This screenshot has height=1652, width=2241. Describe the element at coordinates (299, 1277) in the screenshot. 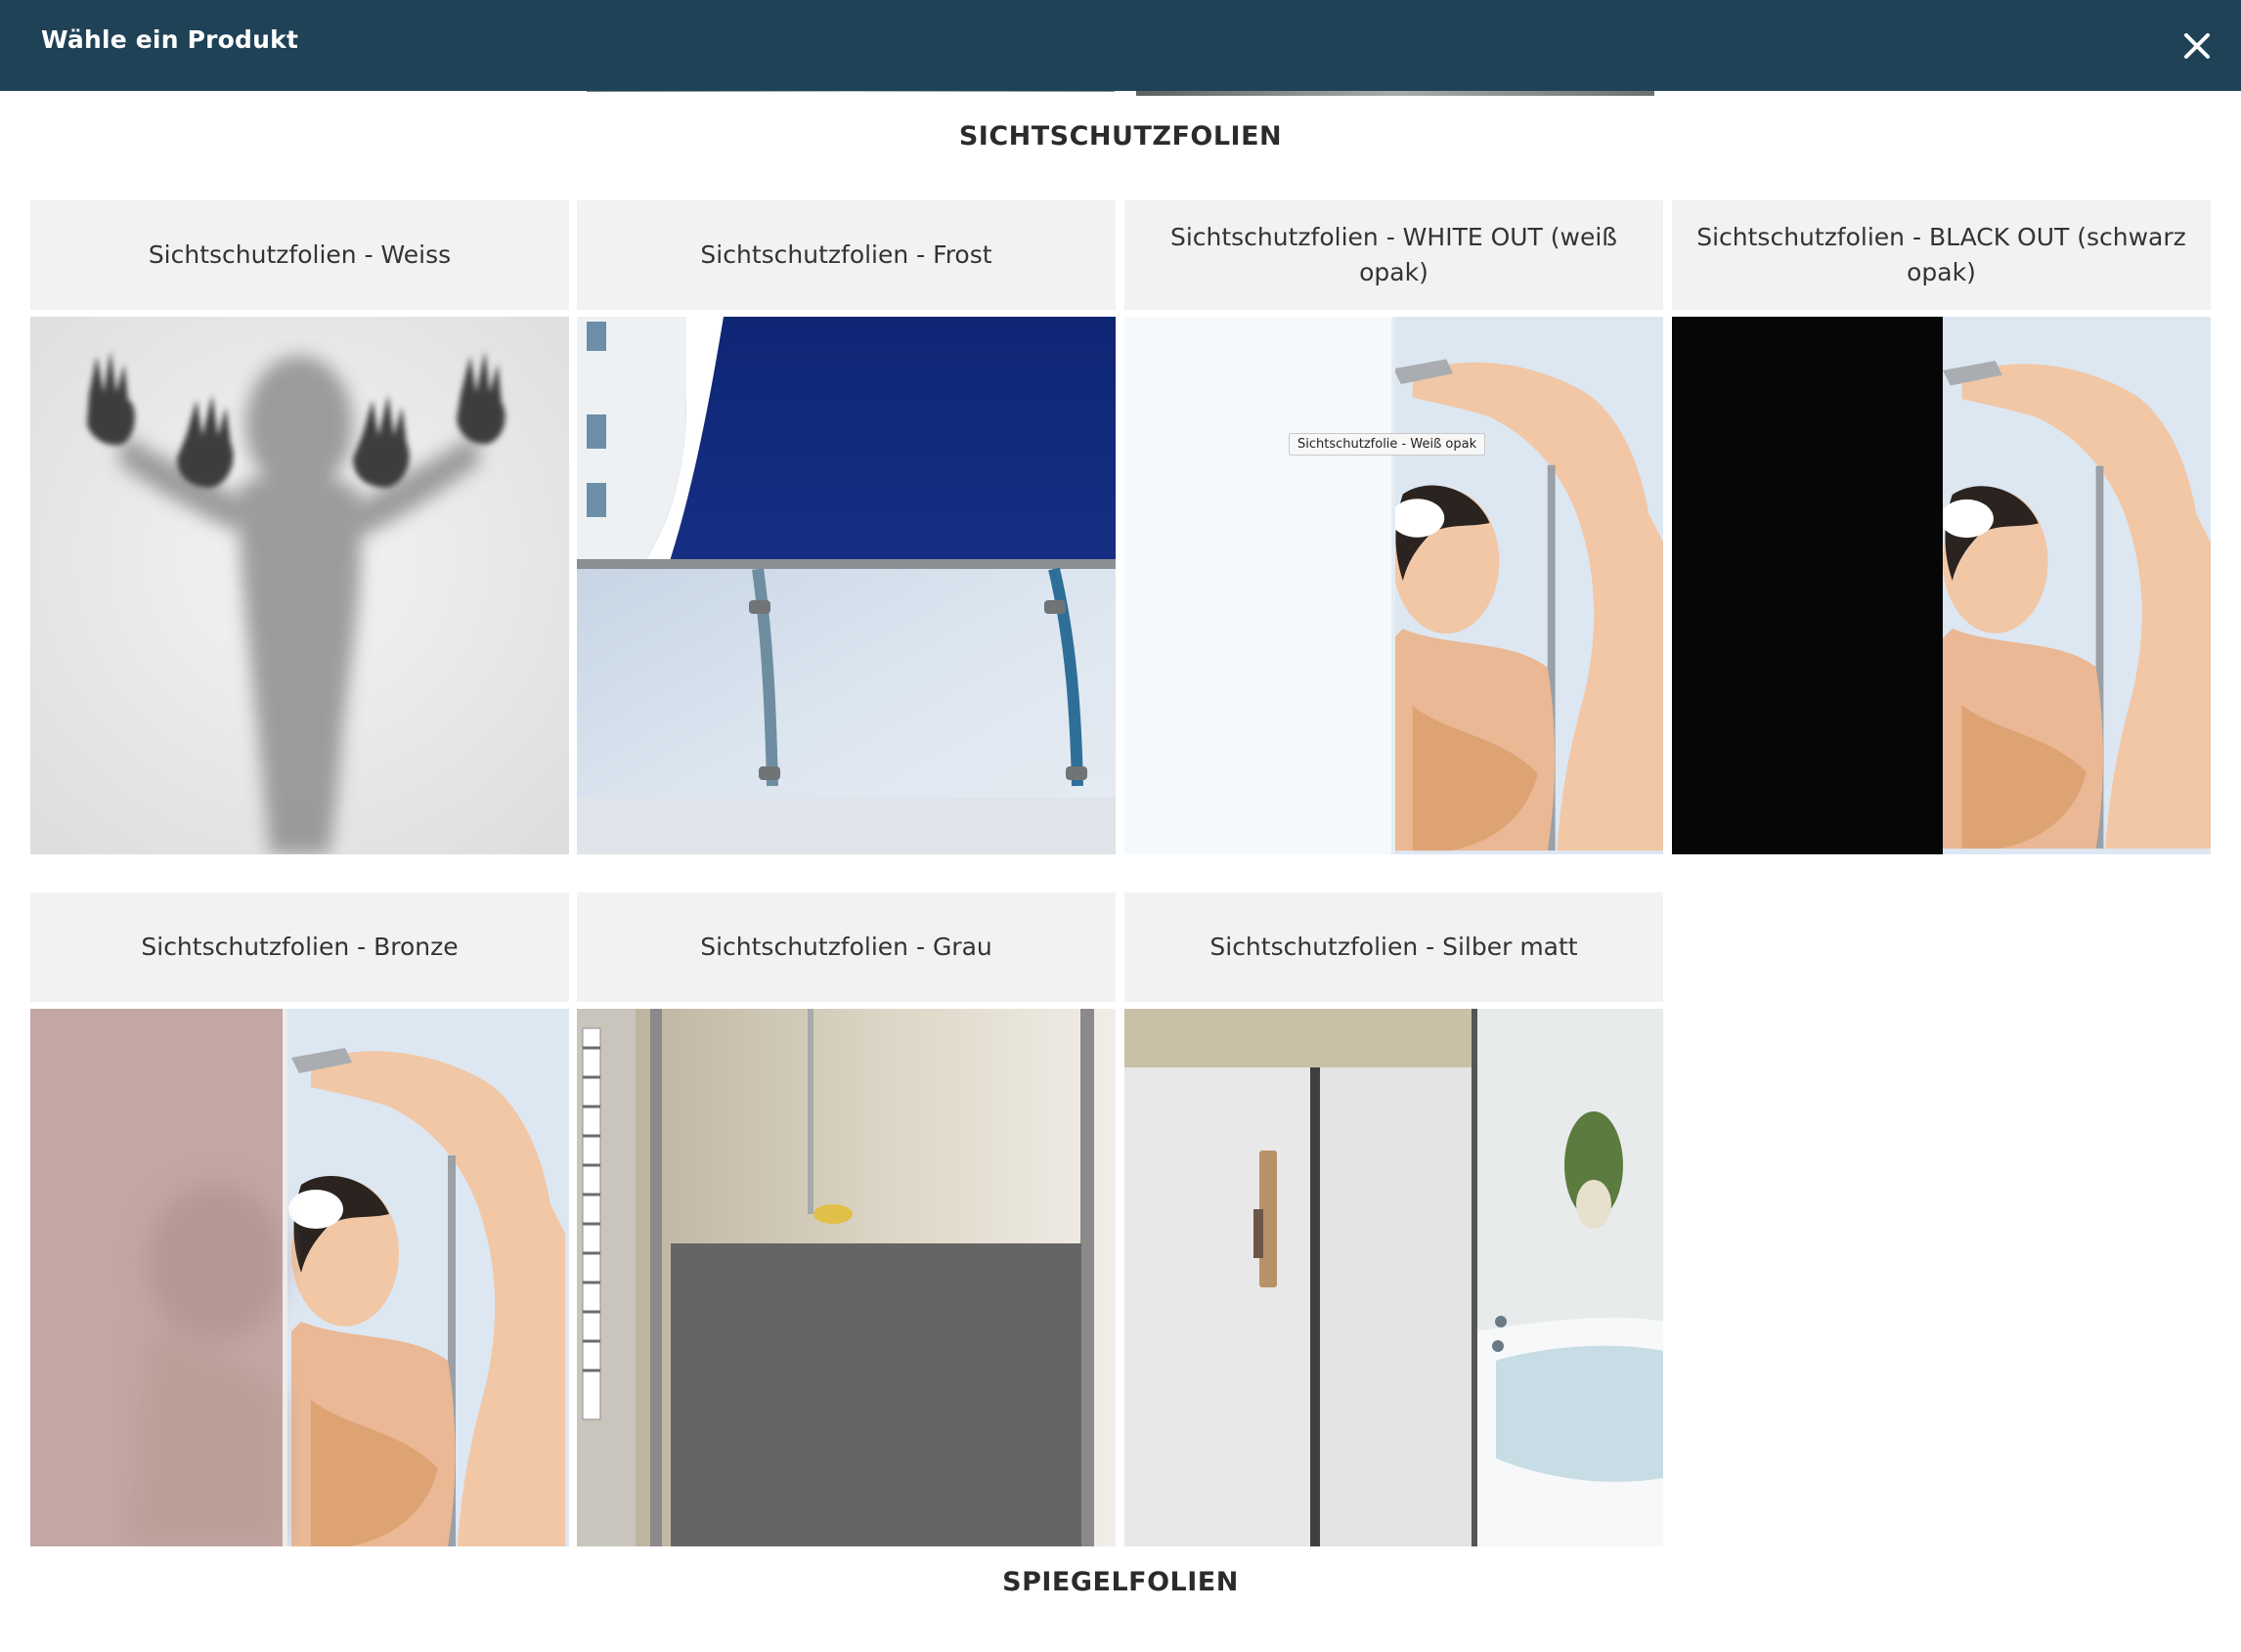

I see `bronze-shower-image` at that location.